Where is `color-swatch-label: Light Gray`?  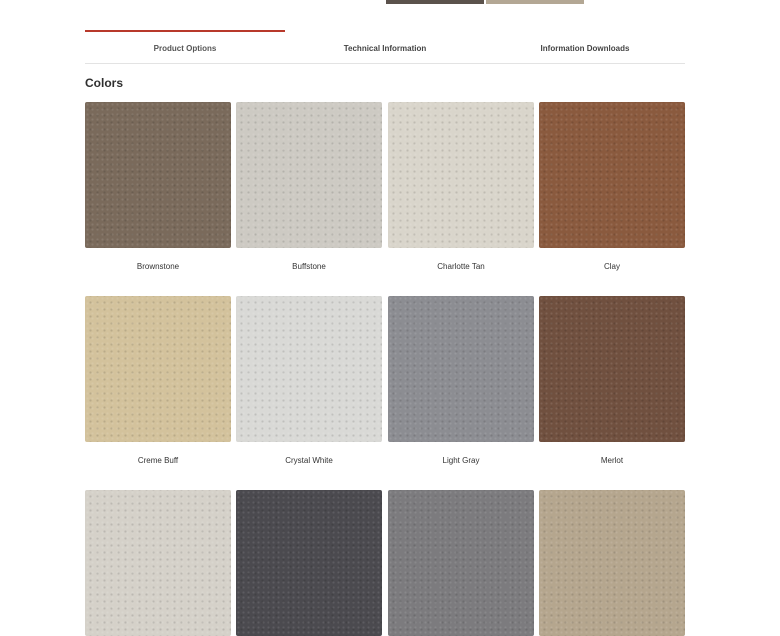 color-swatch-label: Light Gray is located at coordinates (461, 460).